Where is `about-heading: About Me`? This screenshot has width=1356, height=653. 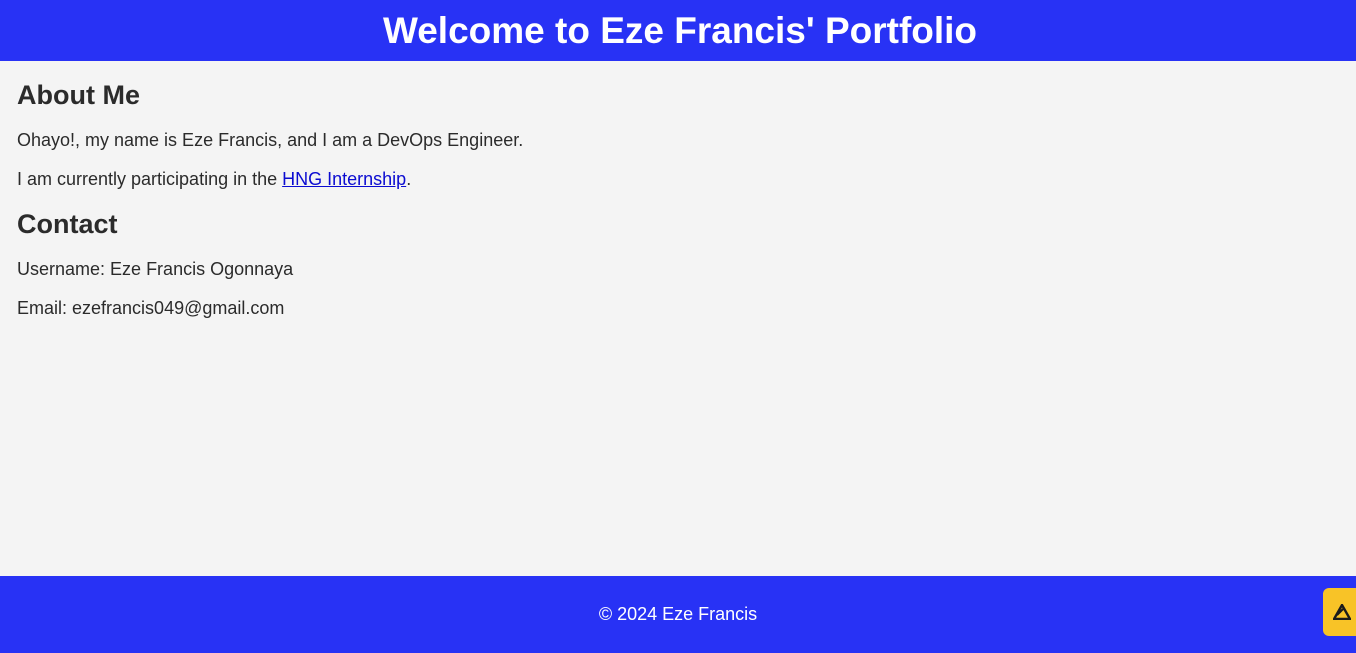 about-heading: About Me is located at coordinates (78, 95).